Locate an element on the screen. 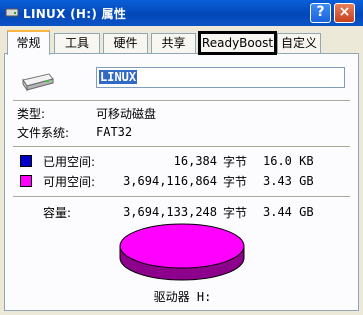 The height and width of the screenshot is (315, 363). used-space-size: 16.0 KB is located at coordinates (288, 161).